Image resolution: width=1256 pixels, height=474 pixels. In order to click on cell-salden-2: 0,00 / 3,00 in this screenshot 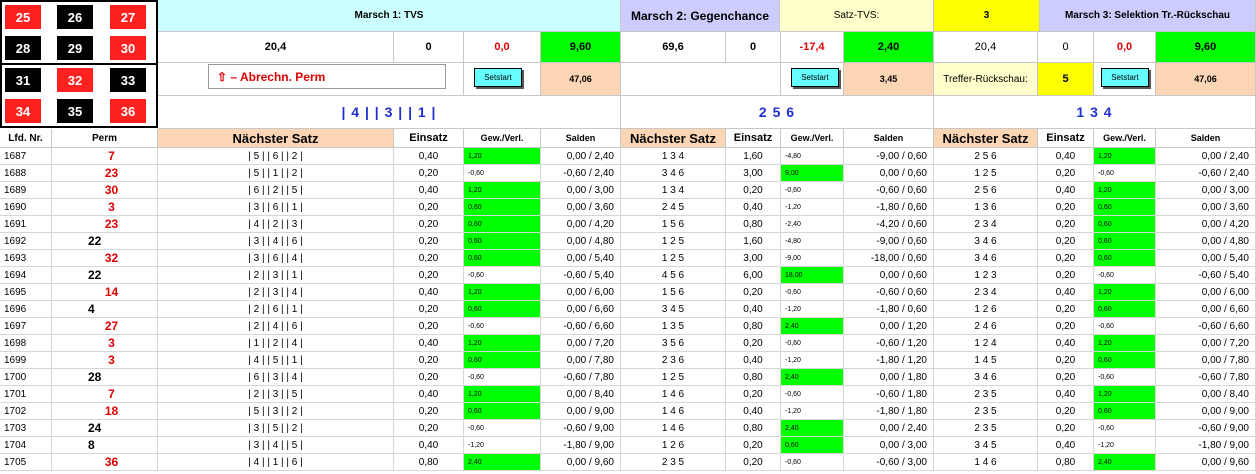, I will do `click(889, 445)`.